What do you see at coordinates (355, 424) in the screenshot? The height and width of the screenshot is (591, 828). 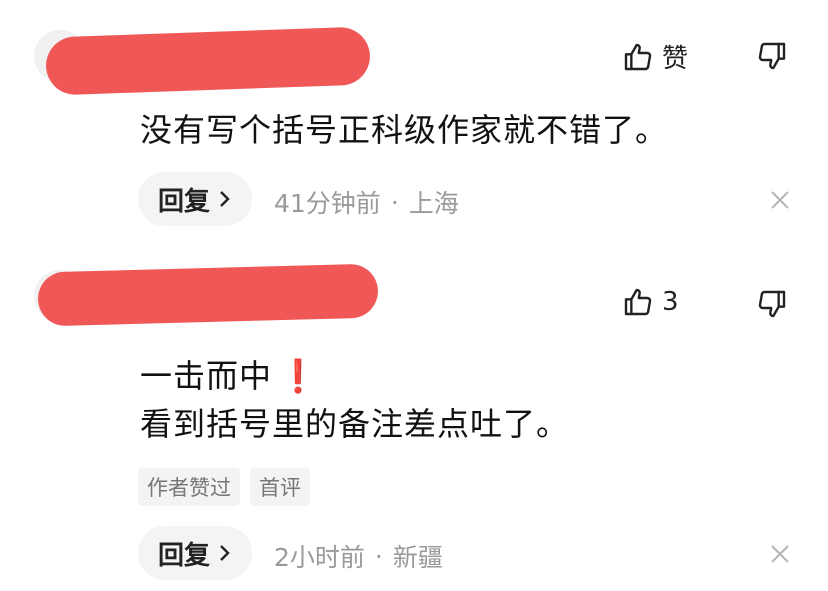 I see `comment-line: 看到括号里的备注差点吐了。` at bounding box center [355, 424].